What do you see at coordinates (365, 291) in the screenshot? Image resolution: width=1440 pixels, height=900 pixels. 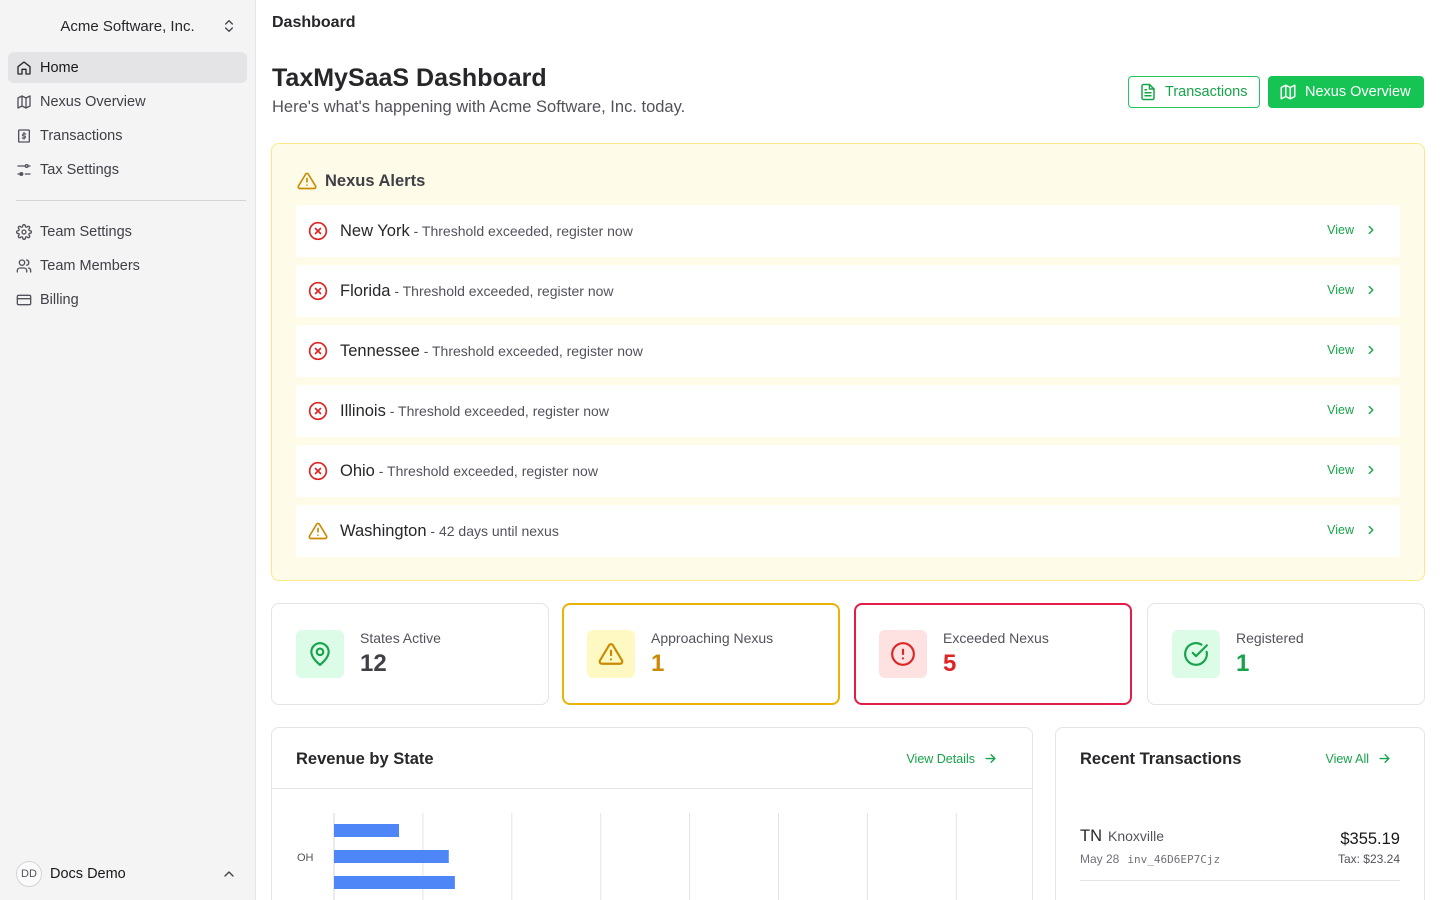 I see `alert-state: Florida` at bounding box center [365, 291].